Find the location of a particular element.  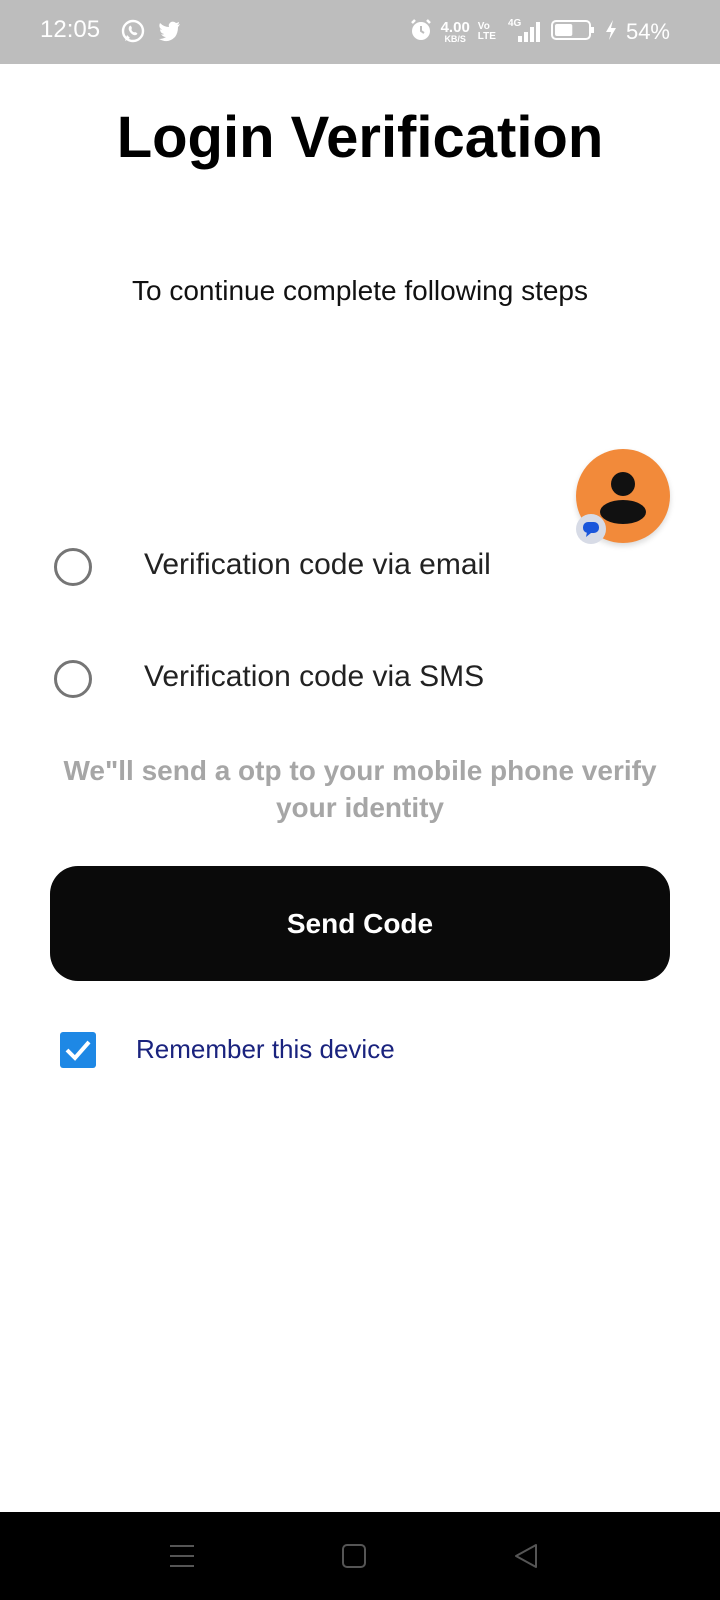

twitter-icon is located at coordinates (169, 33).